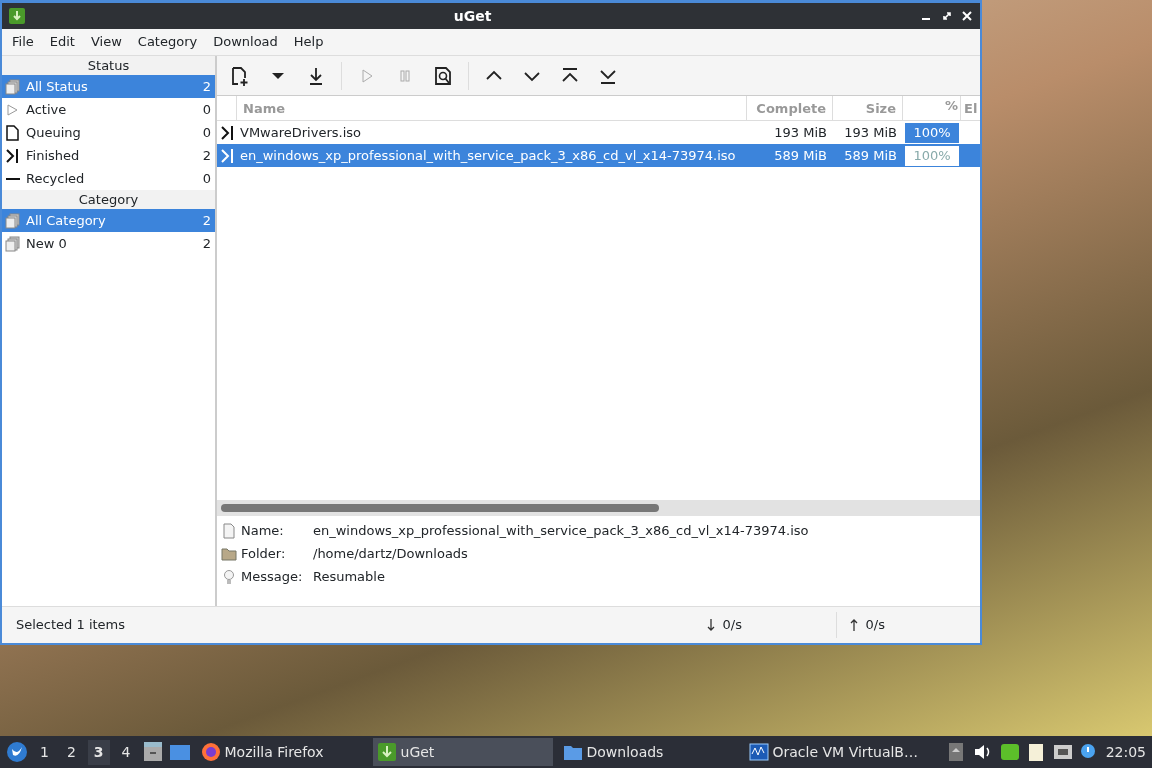 The image size is (1152, 768). I want to click on detail-value: /home/dartz/Downloads, so click(390, 553).